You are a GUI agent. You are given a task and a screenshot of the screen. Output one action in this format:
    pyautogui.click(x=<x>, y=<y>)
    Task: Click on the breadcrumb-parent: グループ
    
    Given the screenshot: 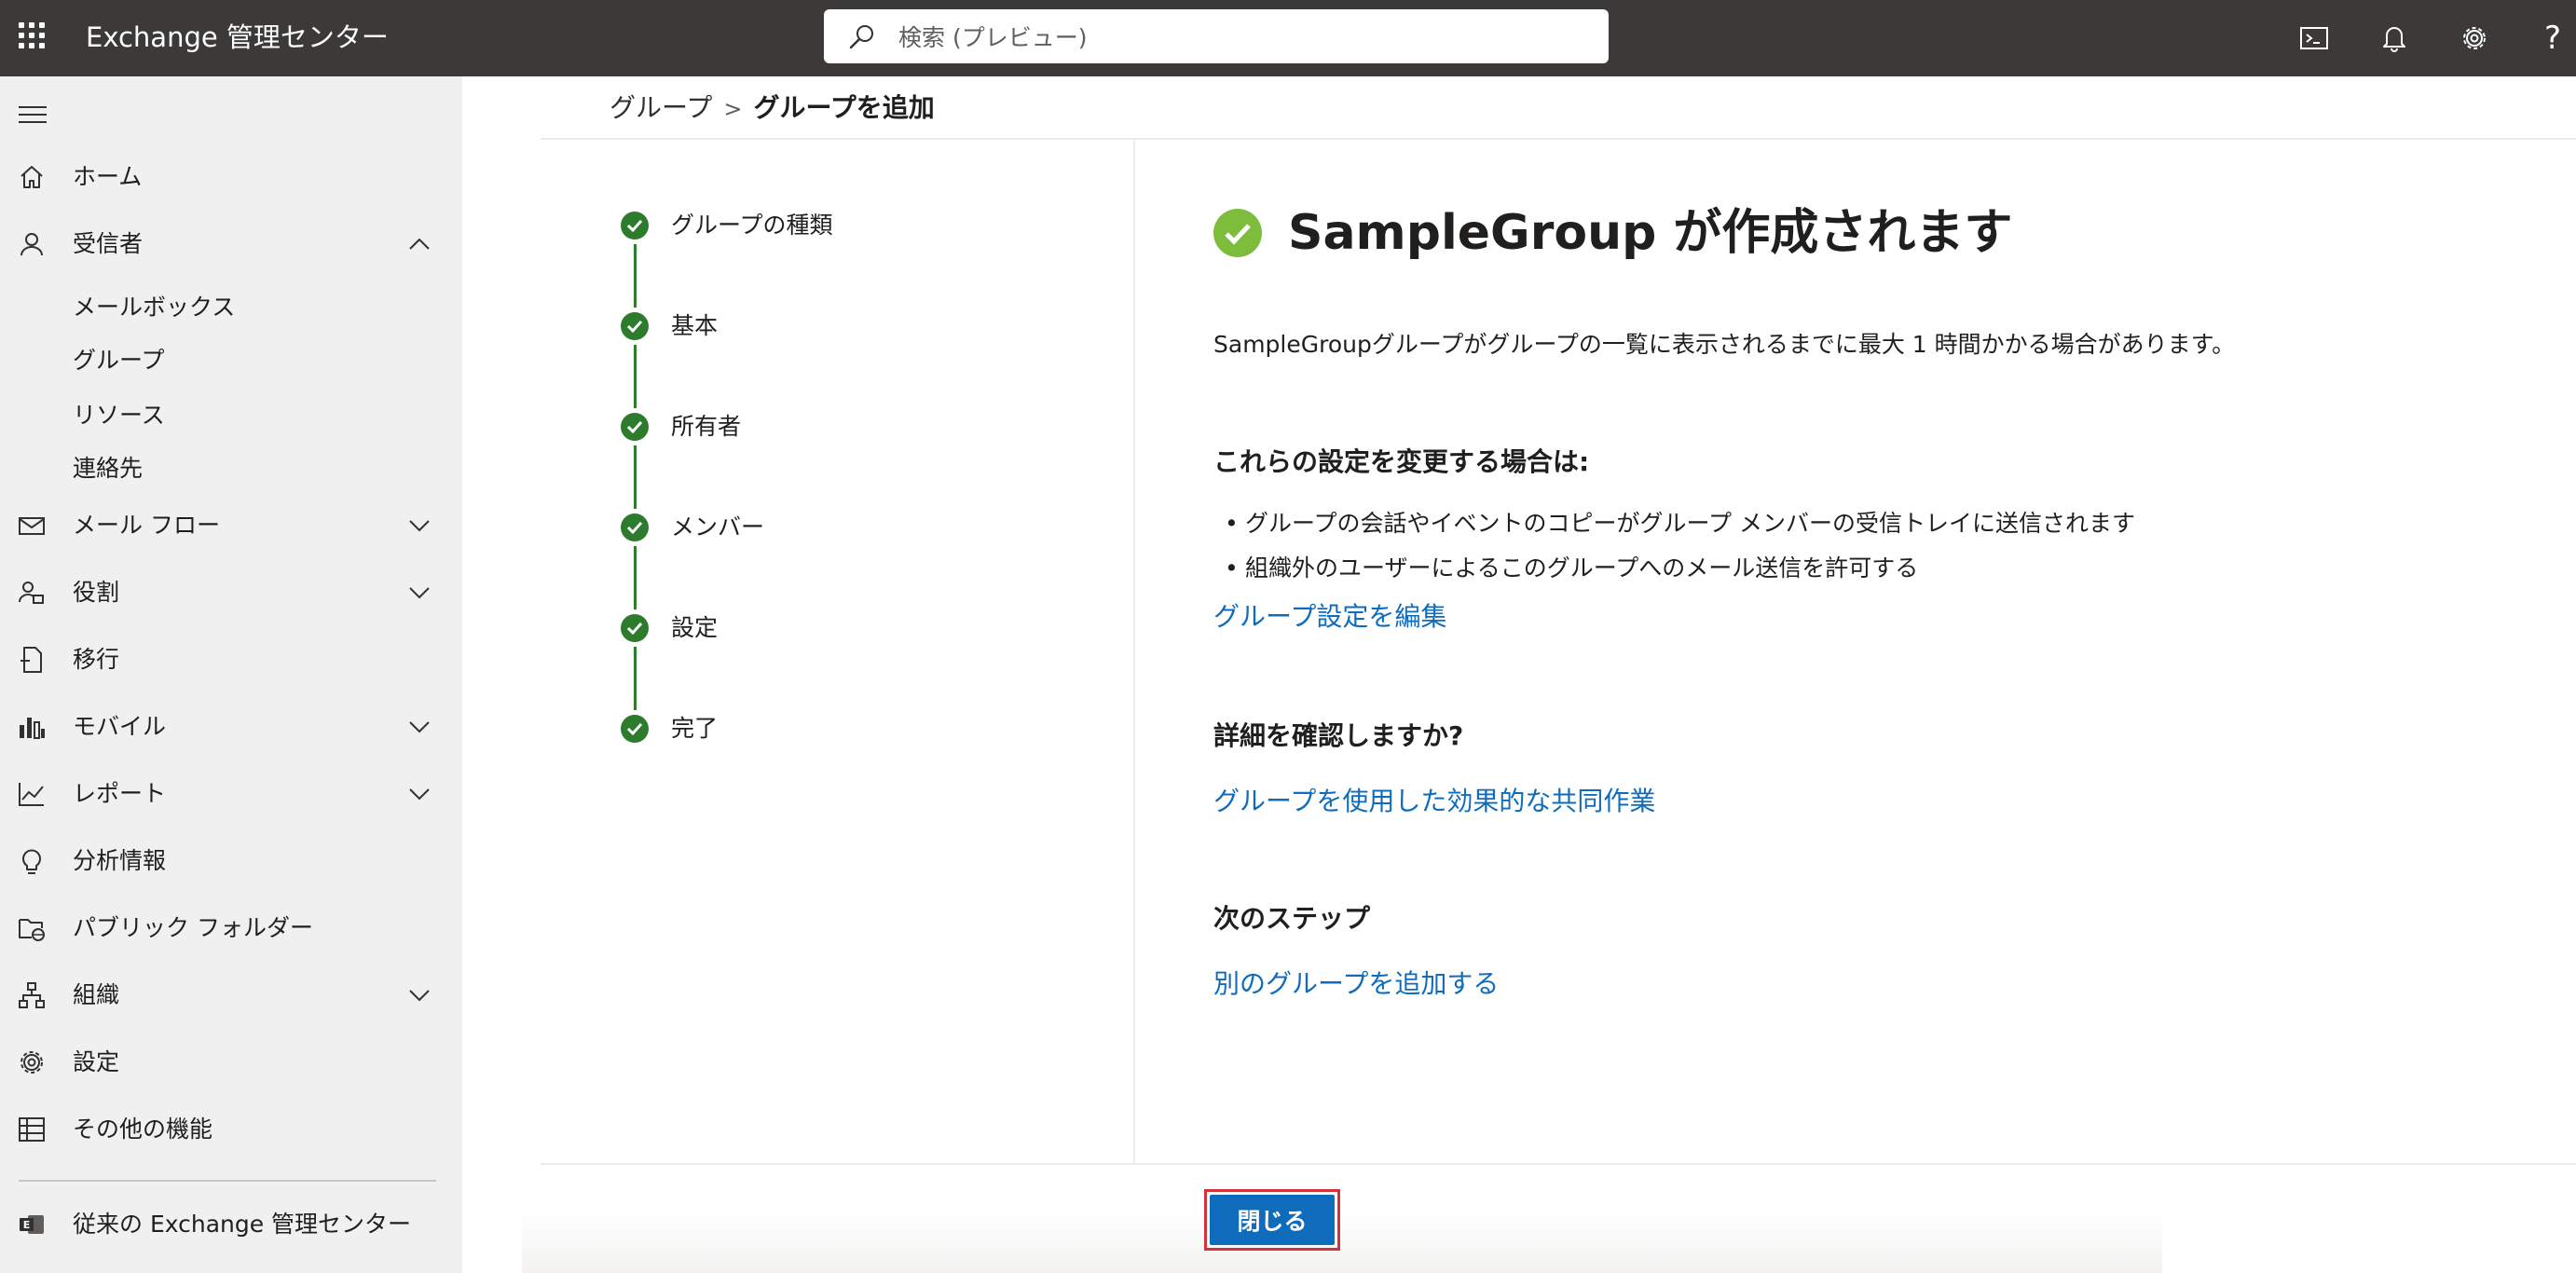 What is the action you would take?
    pyautogui.click(x=661, y=107)
    